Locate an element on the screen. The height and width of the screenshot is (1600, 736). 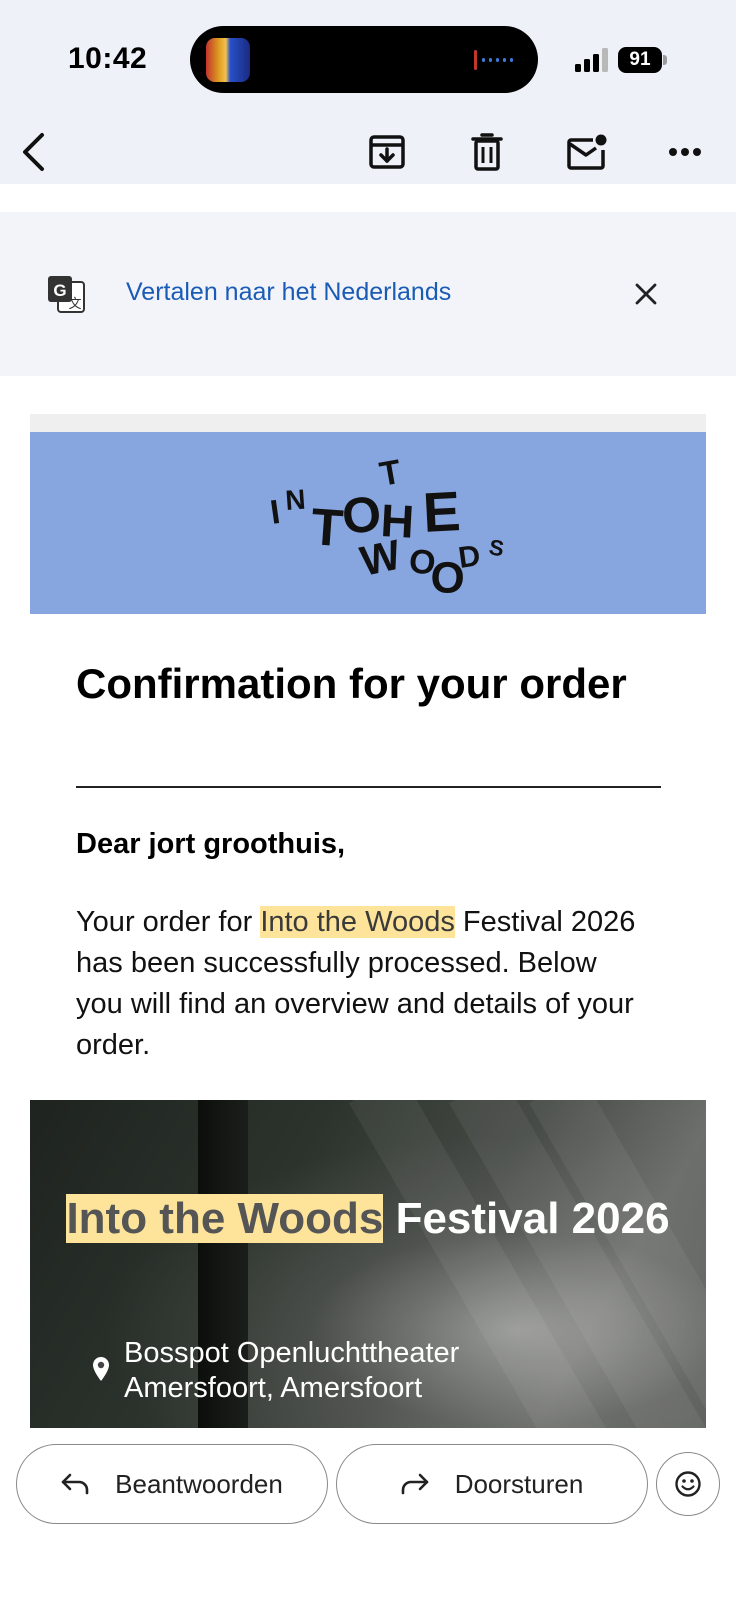
title-divider is located at coordinates (368, 787).